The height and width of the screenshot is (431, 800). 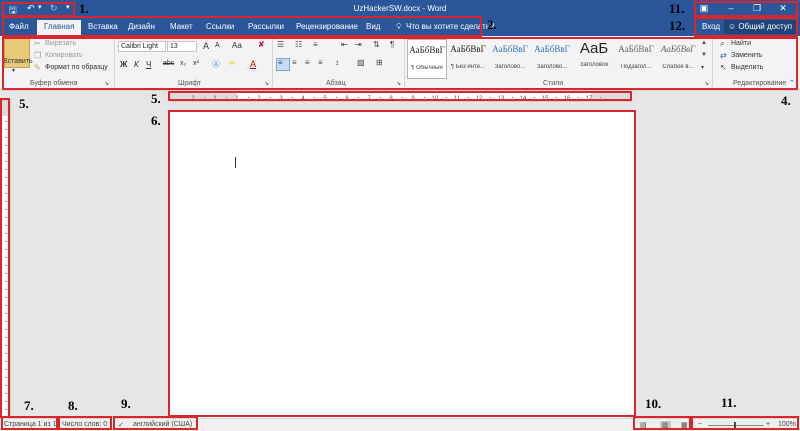 I want to click on language-indicator: английский (США), so click(x=162, y=424).